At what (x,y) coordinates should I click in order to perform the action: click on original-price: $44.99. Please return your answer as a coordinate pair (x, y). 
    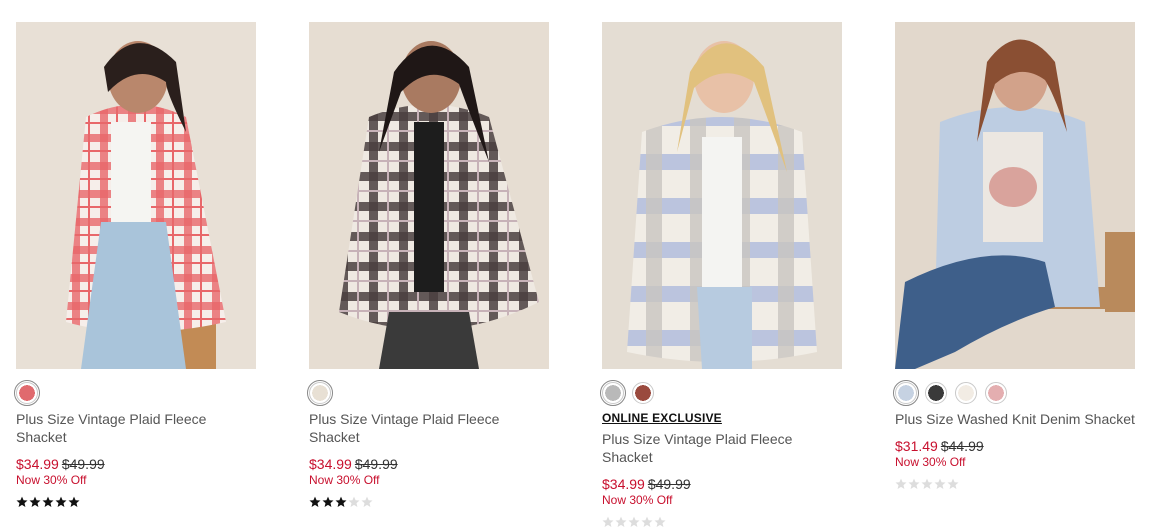
    Looking at the image, I should click on (962, 446).